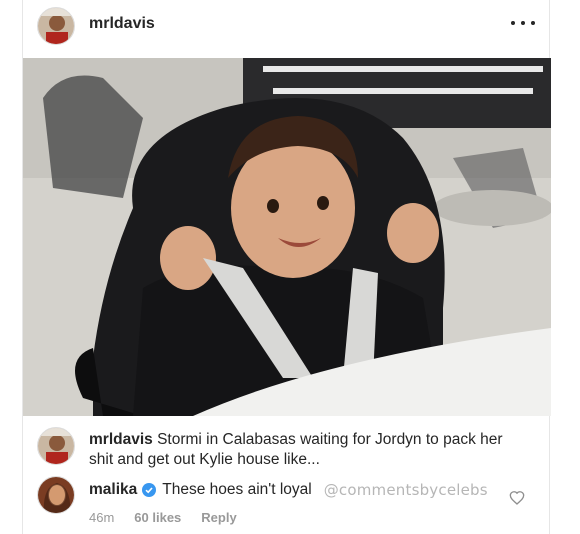 The height and width of the screenshot is (534, 580). What do you see at coordinates (56, 495) in the screenshot?
I see `commenter-avatar` at bounding box center [56, 495].